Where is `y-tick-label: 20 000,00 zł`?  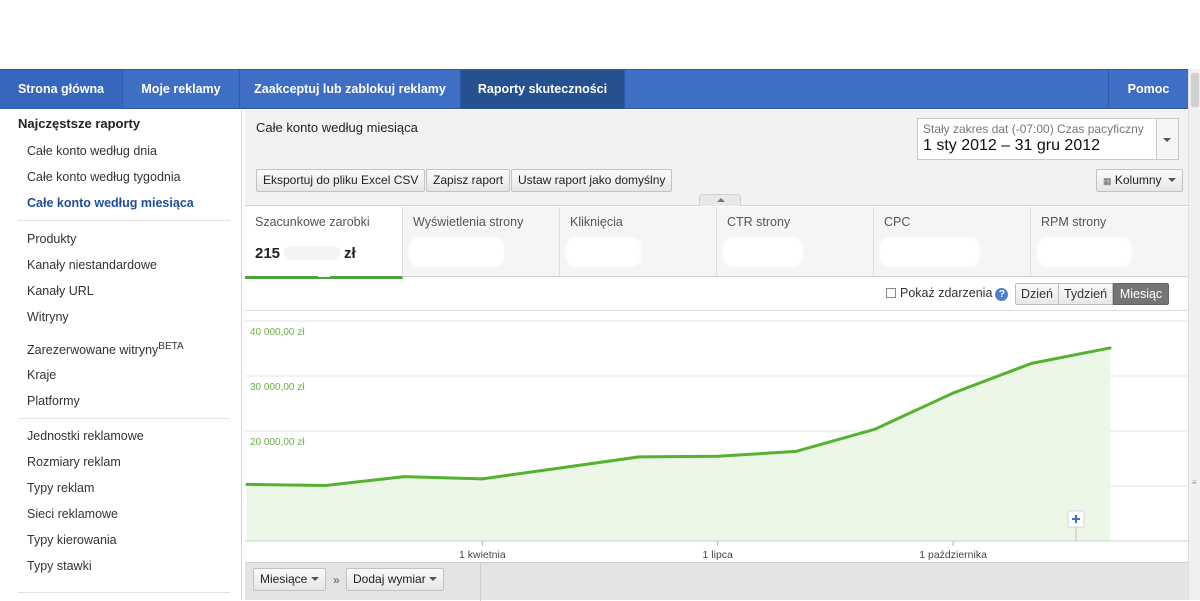 y-tick-label: 20 000,00 zł is located at coordinates (277, 442).